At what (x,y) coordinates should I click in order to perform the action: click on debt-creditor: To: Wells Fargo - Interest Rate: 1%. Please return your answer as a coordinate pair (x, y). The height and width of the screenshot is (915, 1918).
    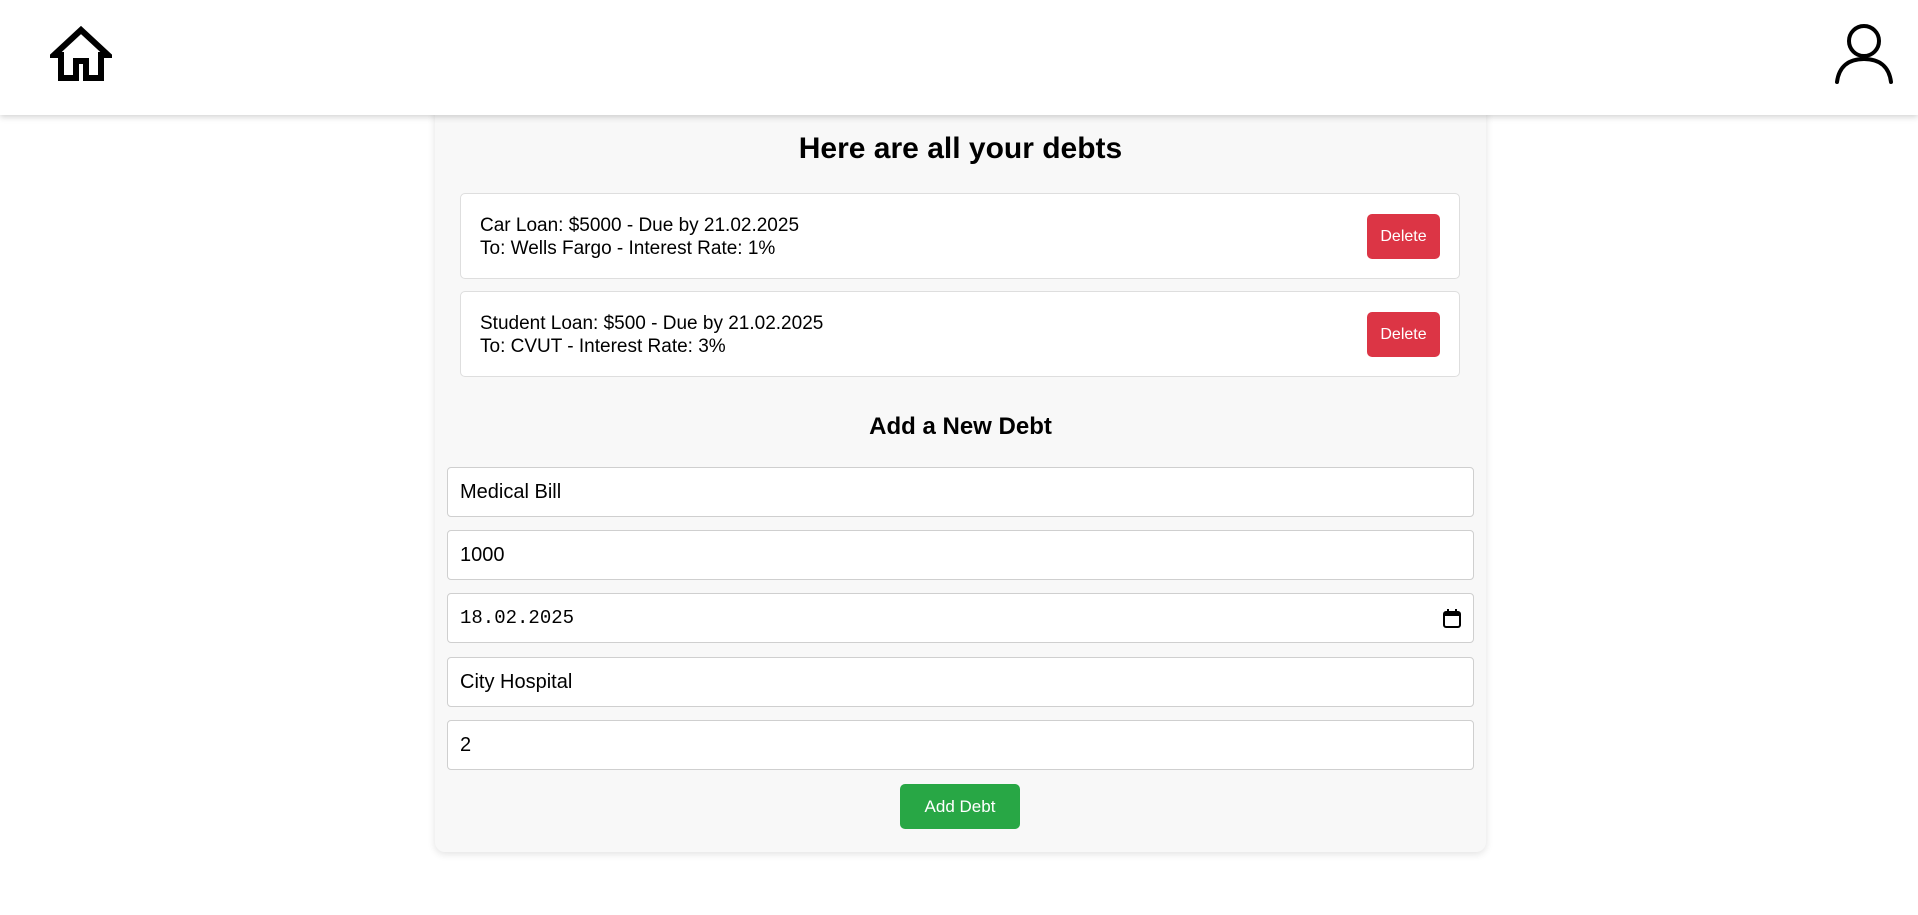
    Looking at the image, I should click on (628, 248).